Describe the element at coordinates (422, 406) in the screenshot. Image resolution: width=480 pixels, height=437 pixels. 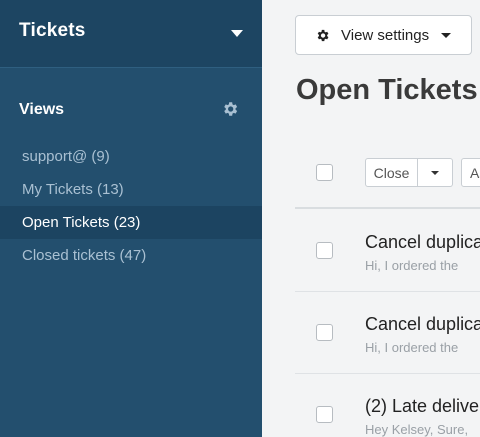
I see `ticket-subject: (2) Late delivery` at that location.